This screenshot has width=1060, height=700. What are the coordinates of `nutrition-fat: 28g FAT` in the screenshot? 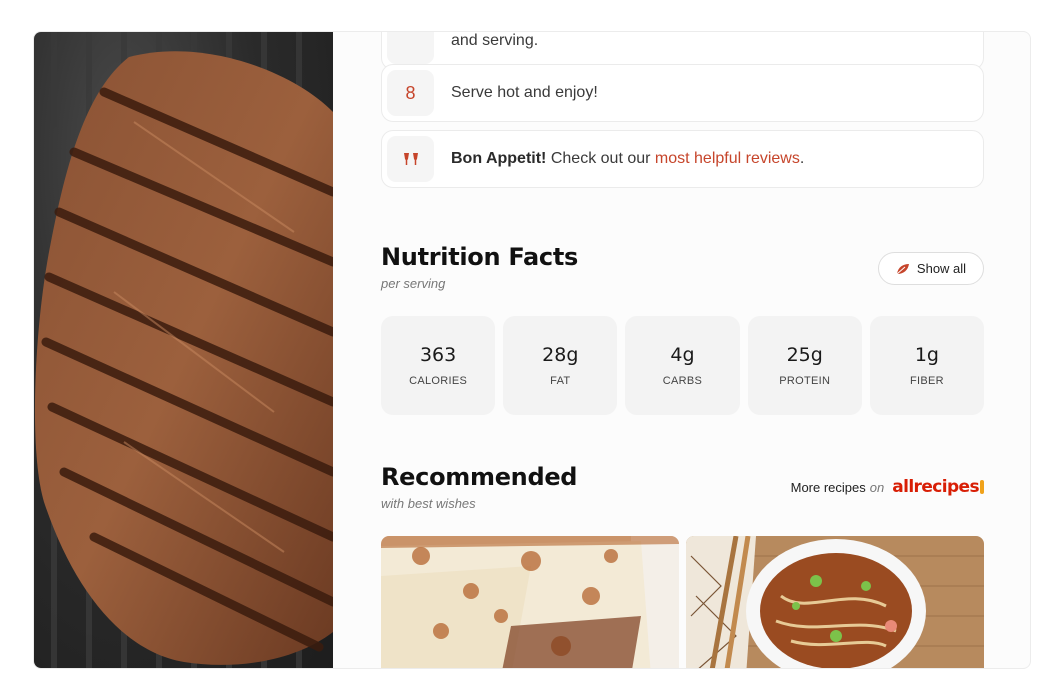 It's located at (560, 365).